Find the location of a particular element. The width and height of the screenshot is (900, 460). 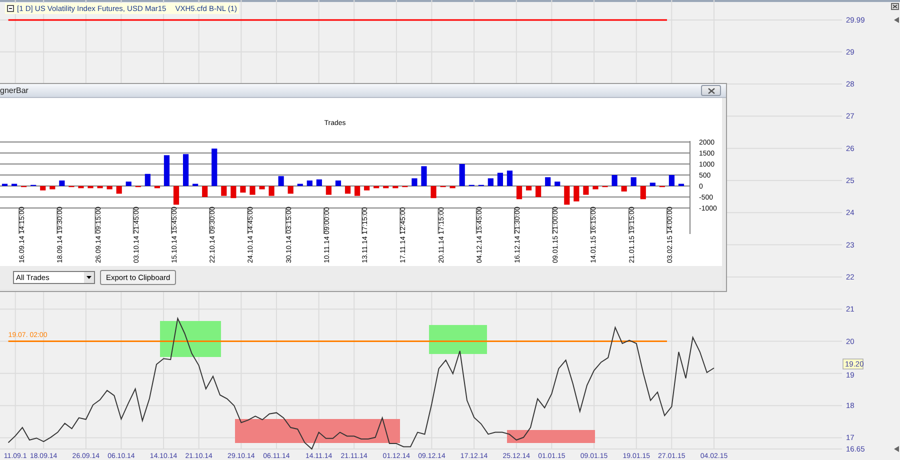

close-button is located at coordinates (711, 90).